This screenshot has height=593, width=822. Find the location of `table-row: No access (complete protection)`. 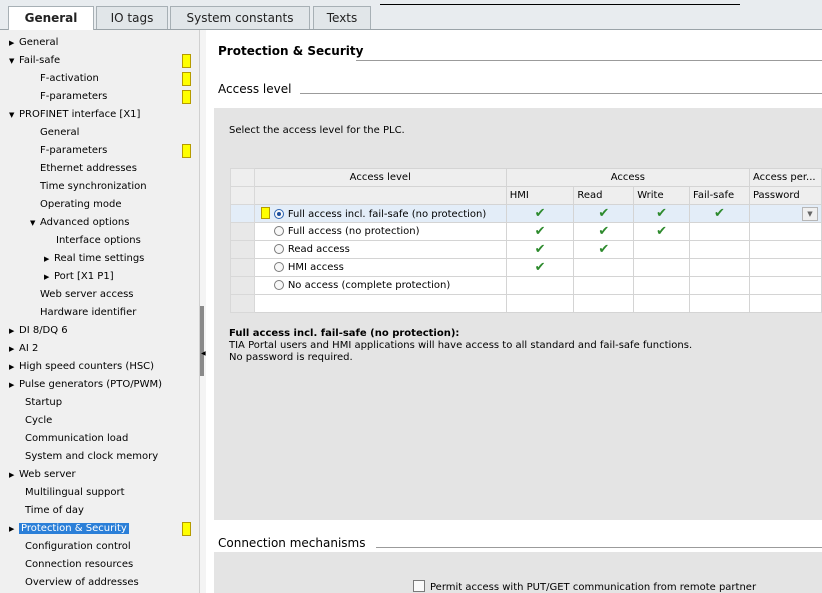

table-row: No access (complete protection) is located at coordinates (526, 285).